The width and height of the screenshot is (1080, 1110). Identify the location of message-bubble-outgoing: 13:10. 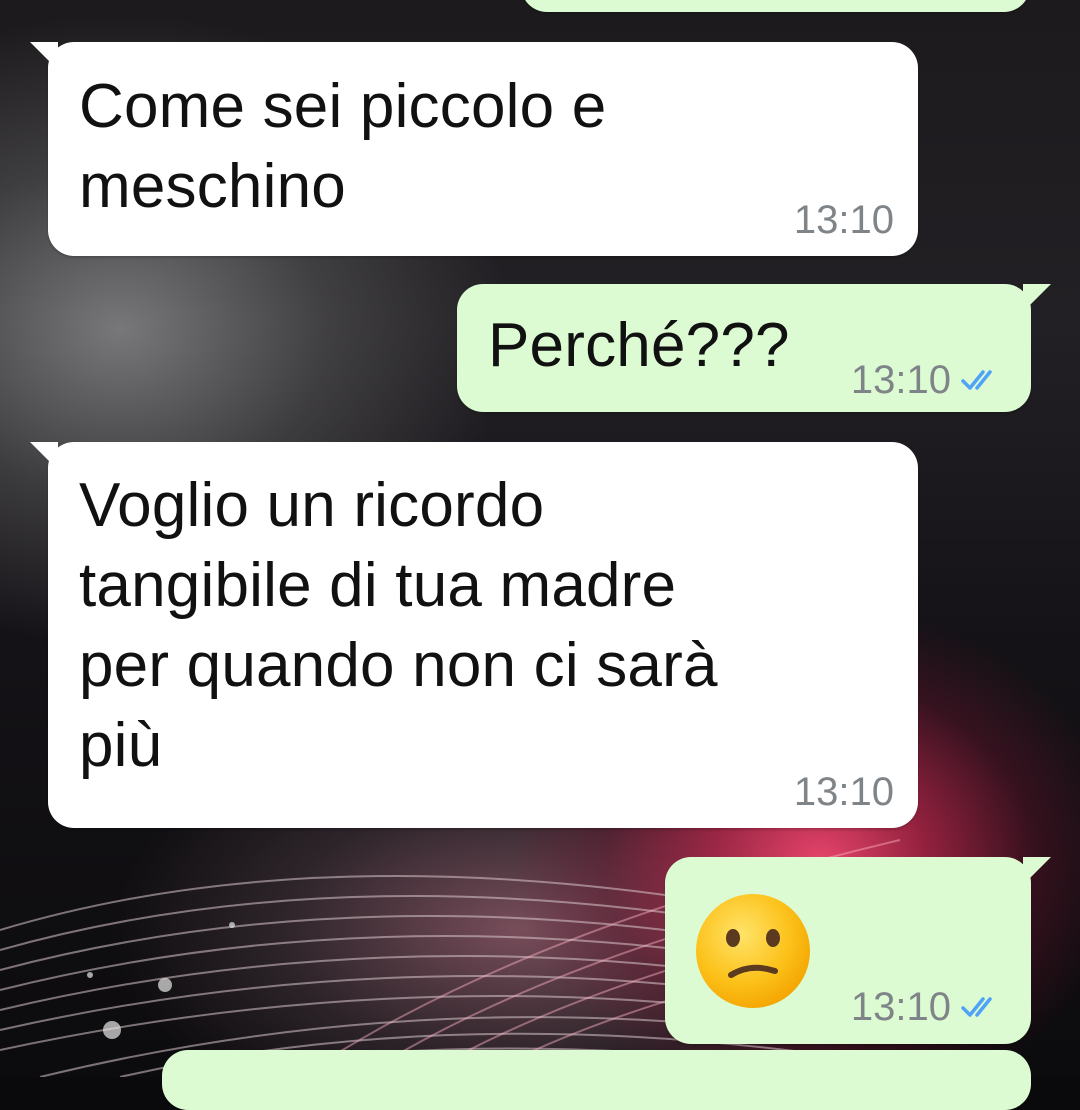
(858, 950).